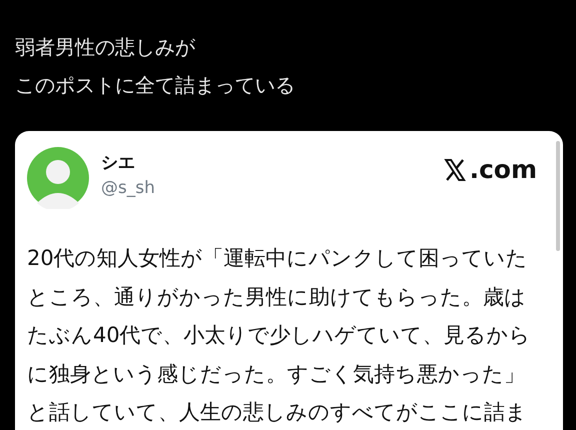  Describe the element at coordinates (277, 258) in the screenshot. I see `post-text-line: 20代の知人女性が「運転中にパンクして困っていた` at that location.